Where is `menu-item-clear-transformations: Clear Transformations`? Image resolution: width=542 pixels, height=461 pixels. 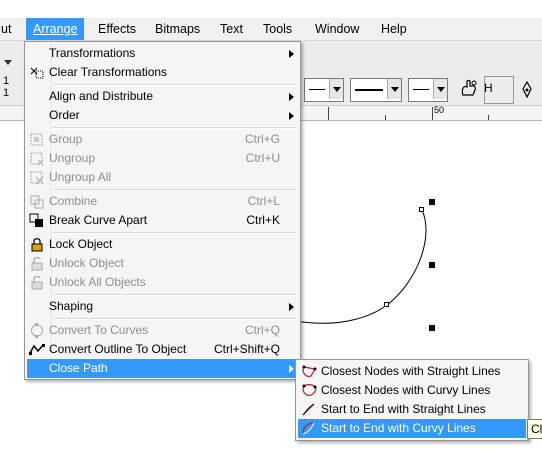
menu-item-clear-transformations: Clear Transformations is located at coordinates (162, 72).